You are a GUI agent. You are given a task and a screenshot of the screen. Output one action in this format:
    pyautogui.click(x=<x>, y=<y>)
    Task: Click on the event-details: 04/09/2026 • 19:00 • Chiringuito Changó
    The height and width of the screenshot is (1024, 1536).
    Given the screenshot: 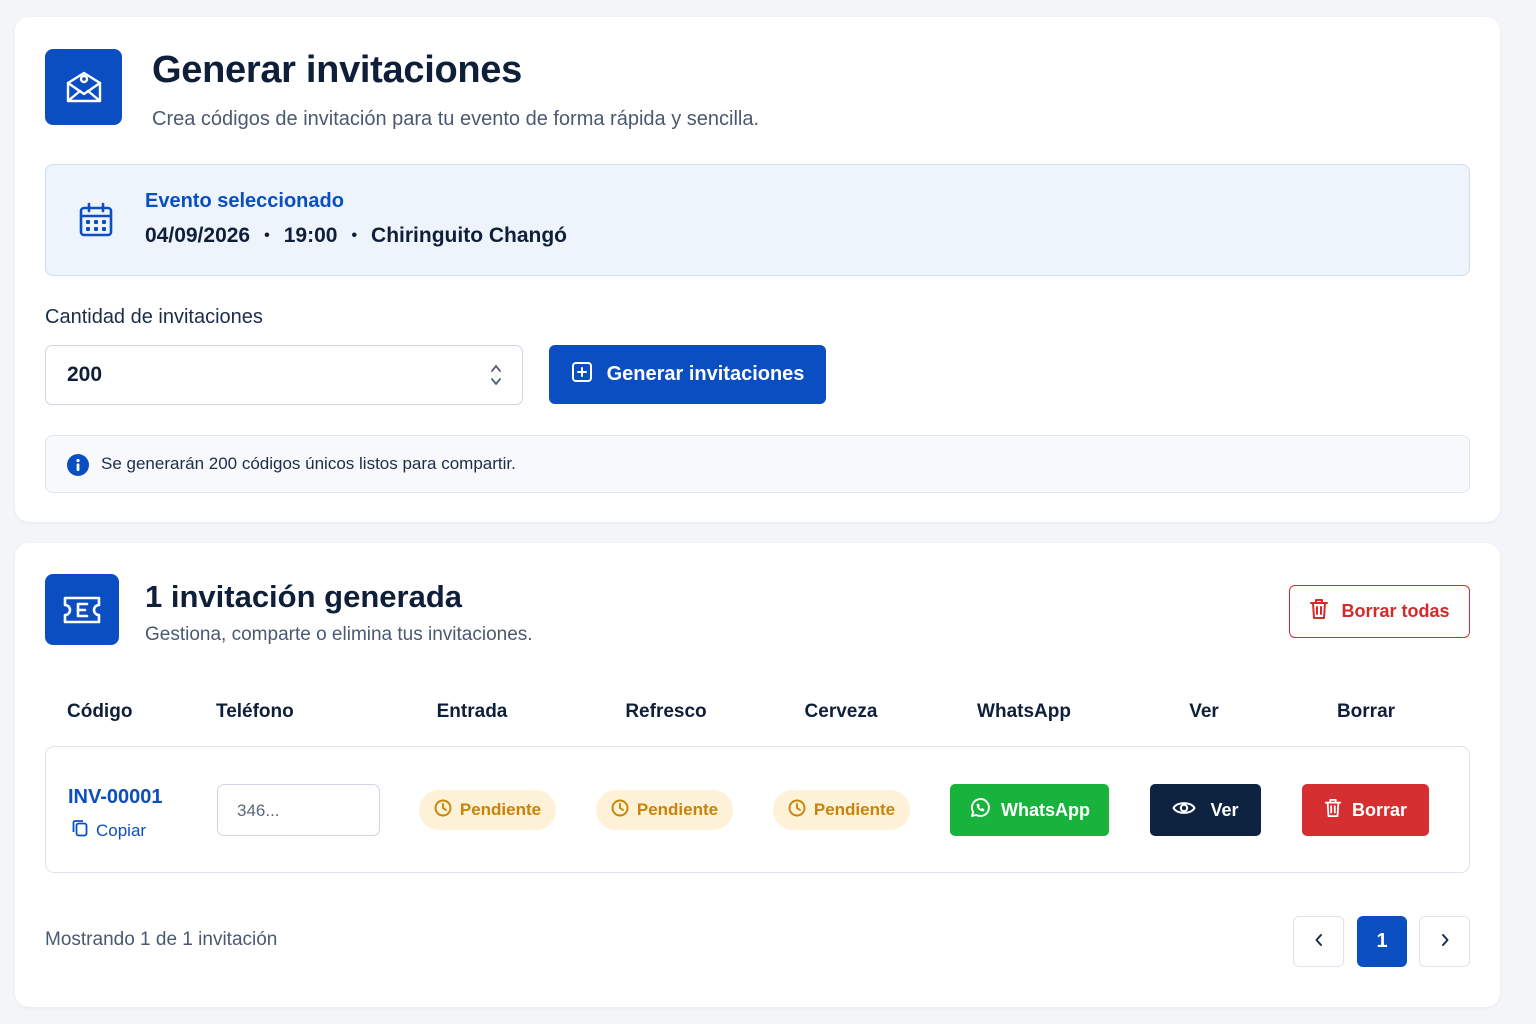 What is the action you would take?
    pyautogui.click(x=356, y=236)
    